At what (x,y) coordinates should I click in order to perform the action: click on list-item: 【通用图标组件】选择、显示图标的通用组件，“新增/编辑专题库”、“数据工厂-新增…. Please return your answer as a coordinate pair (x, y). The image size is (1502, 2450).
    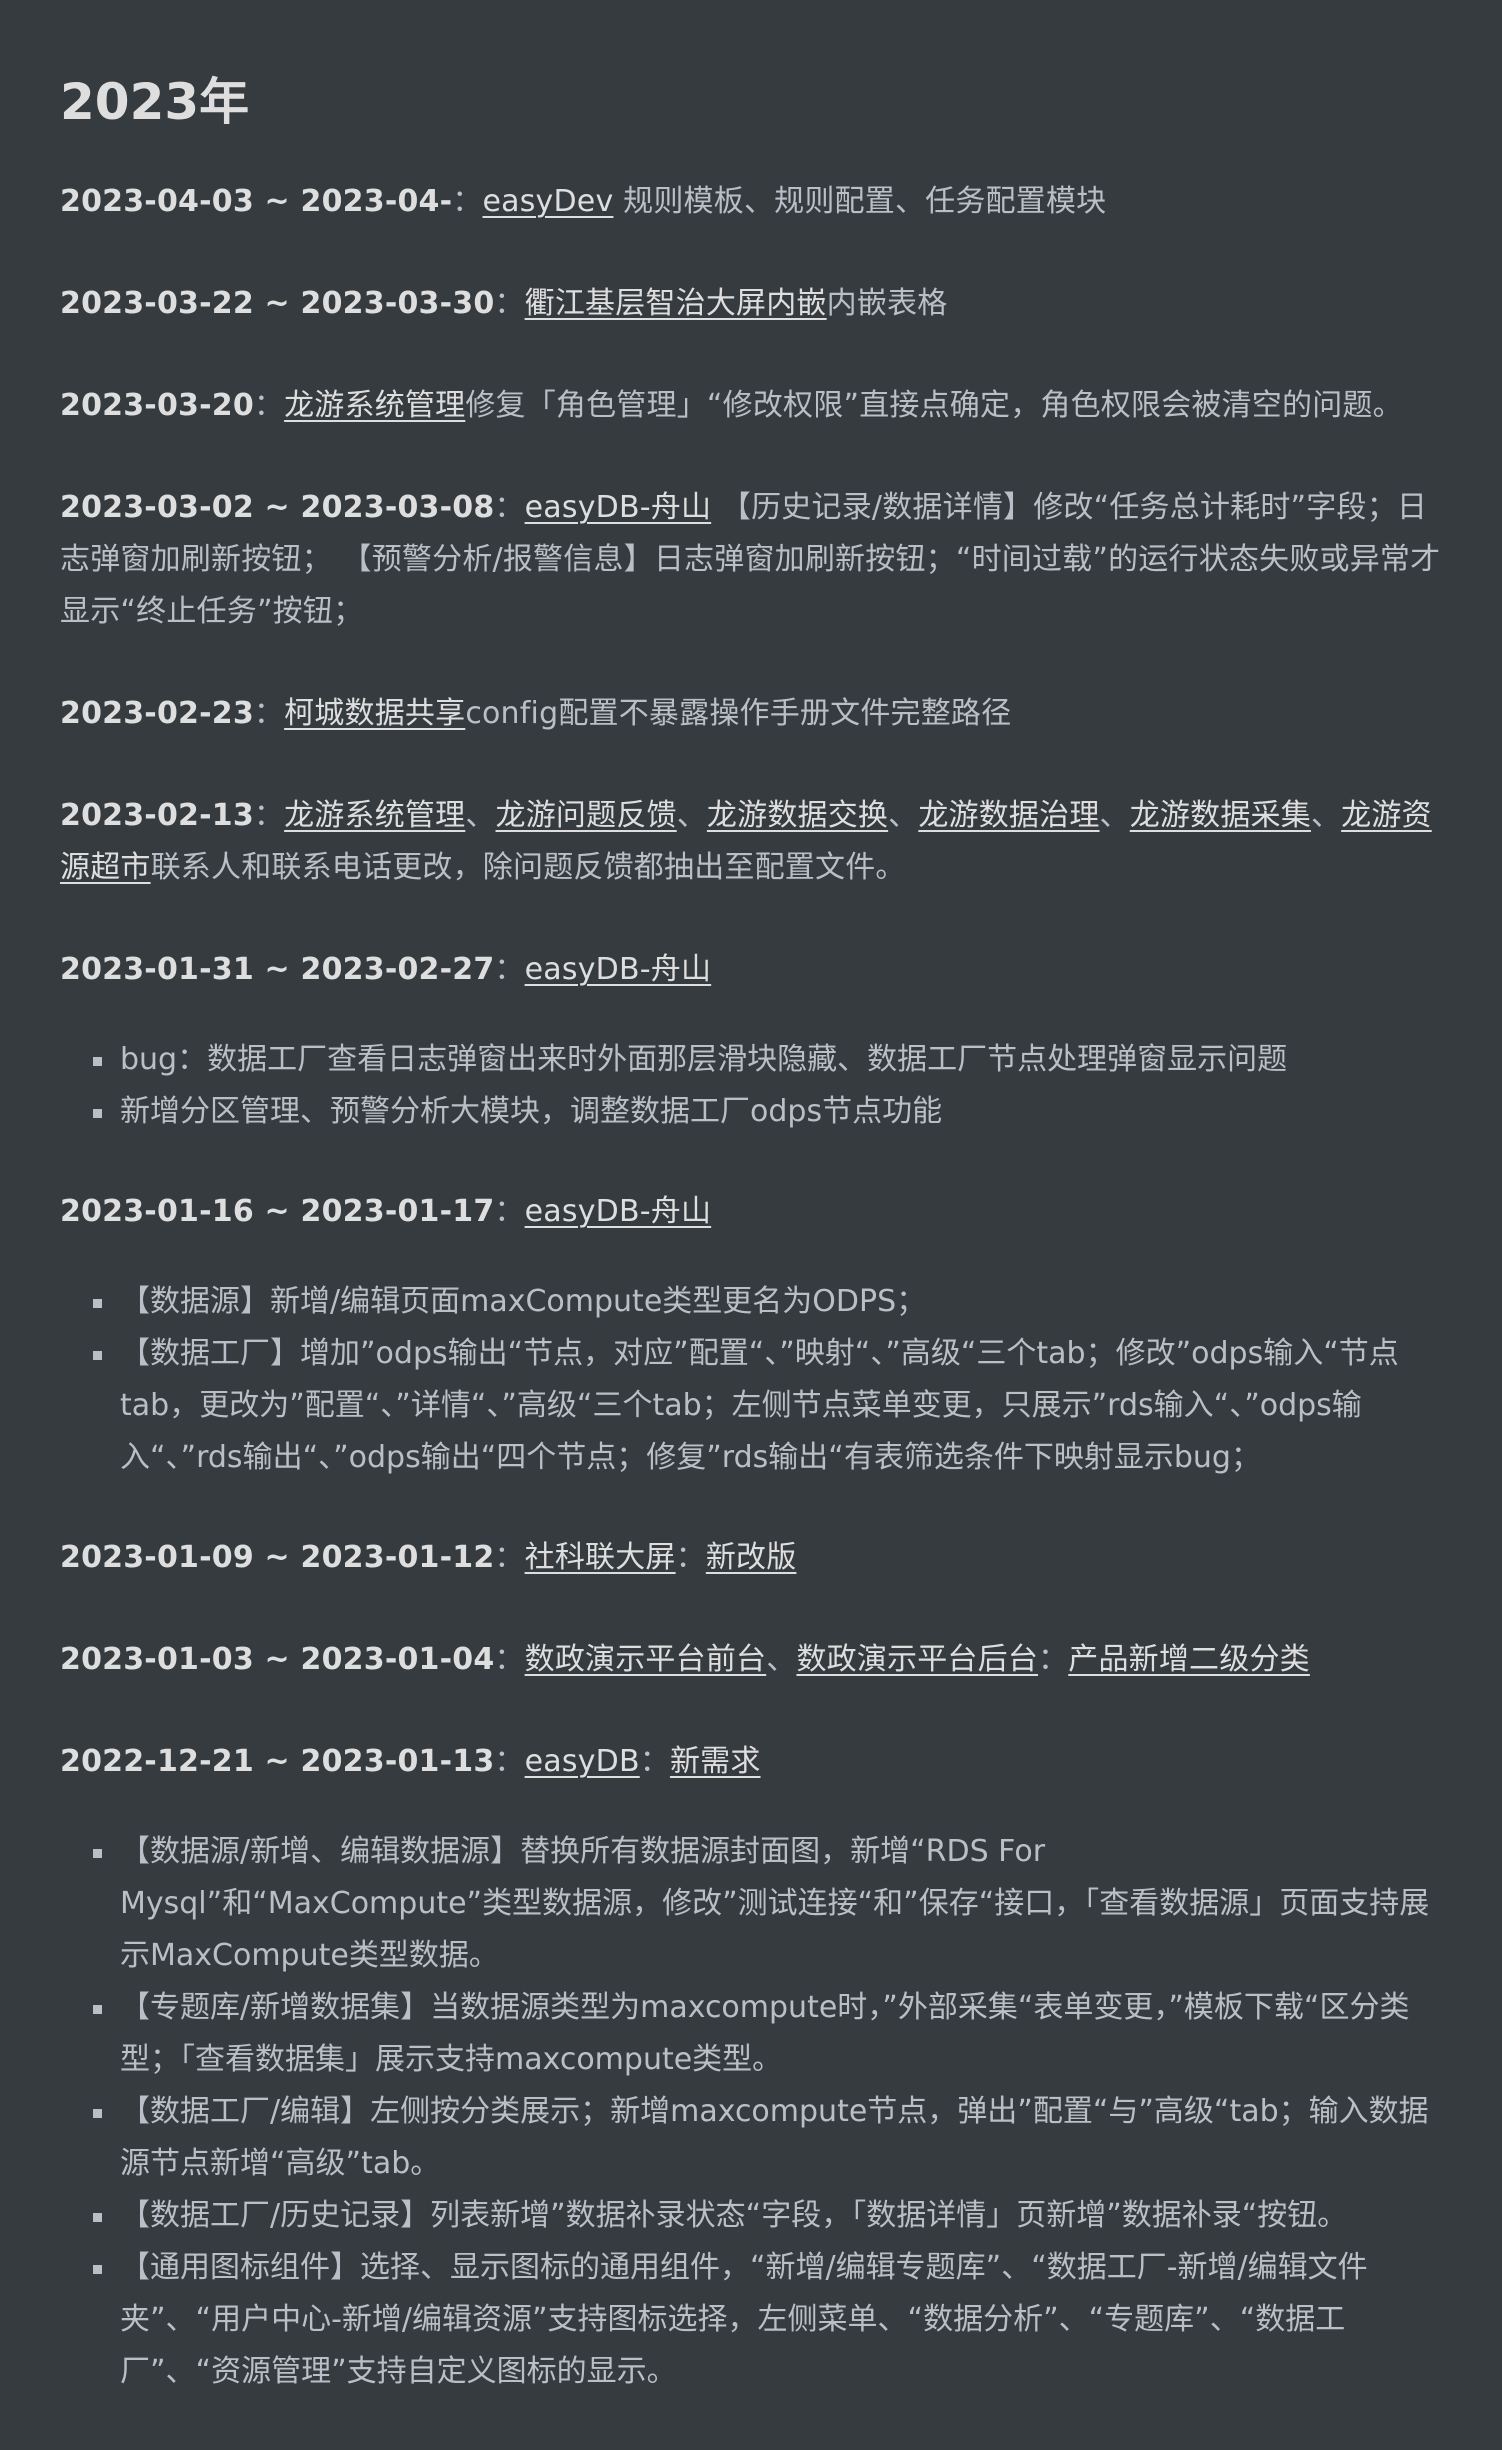
    Looking at the image, I should click on (767, 2320).